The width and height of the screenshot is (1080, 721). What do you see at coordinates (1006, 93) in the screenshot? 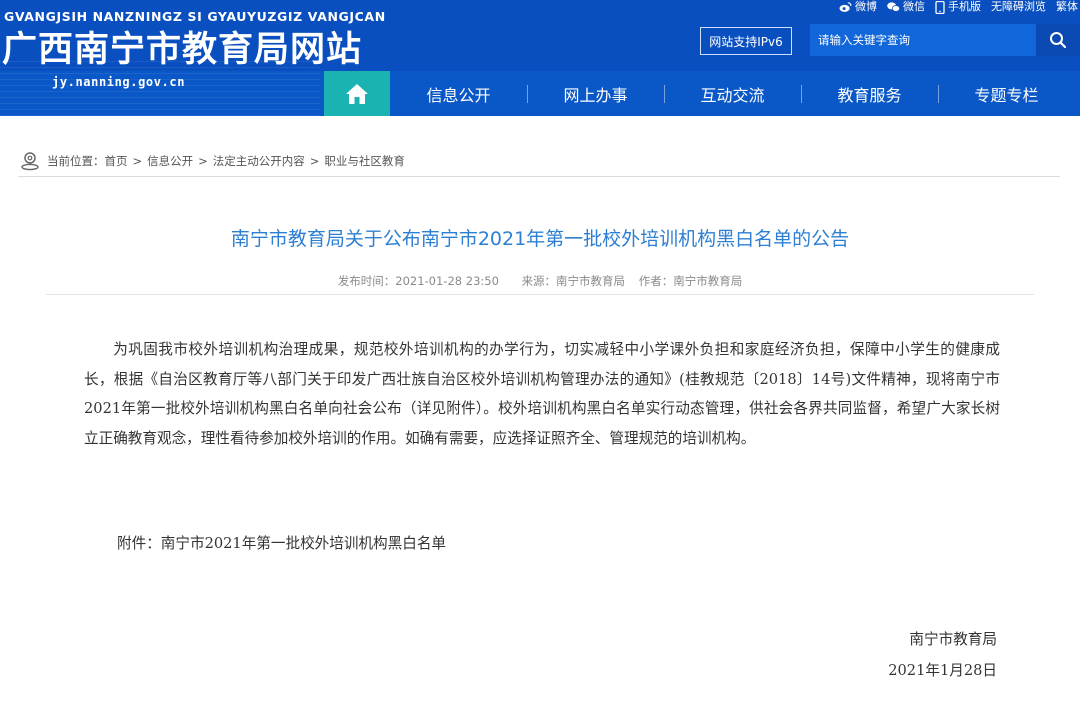
I see `nav-special-topics: 专题专栏` at bounding box center [1006, 93].